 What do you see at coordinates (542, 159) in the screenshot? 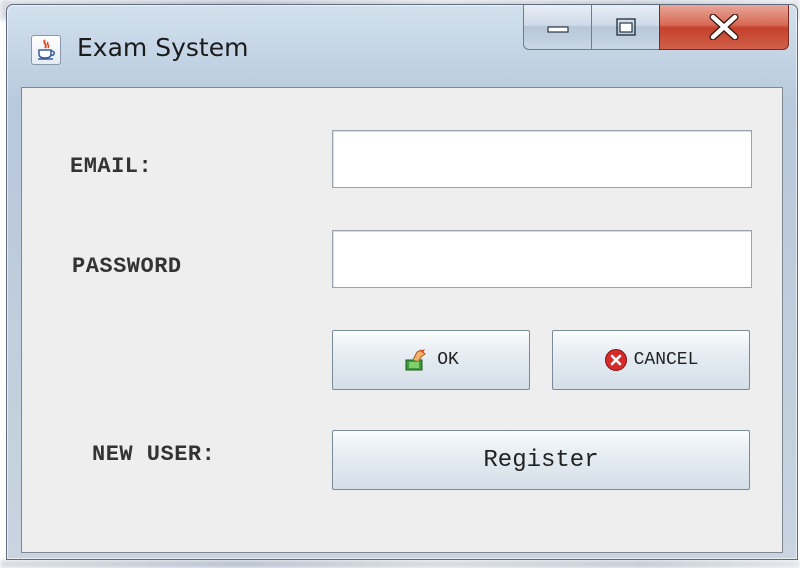
I see `email-field` at bounding box center [542, 159].